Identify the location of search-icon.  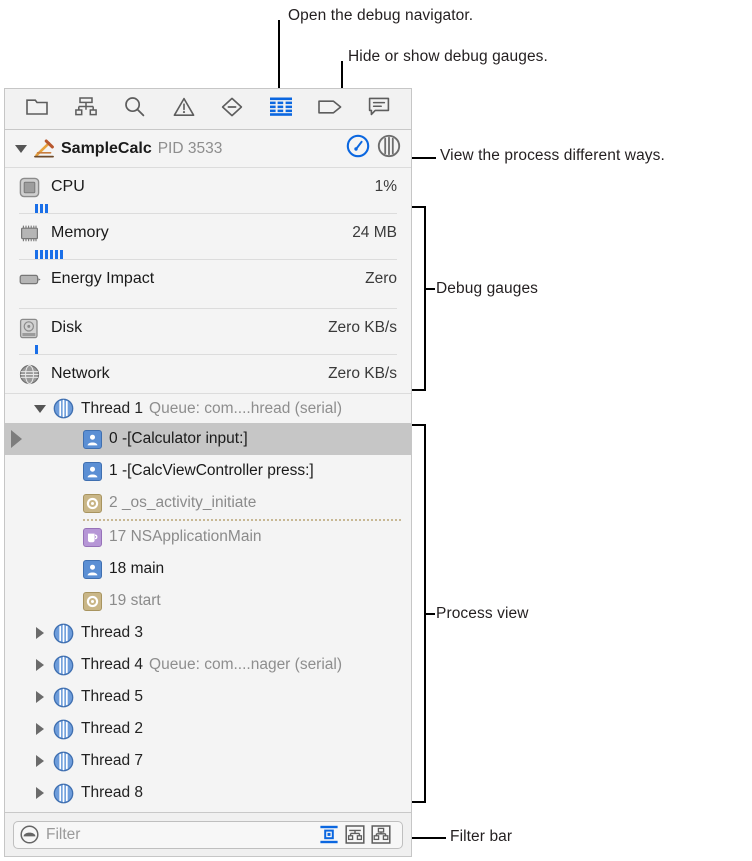
(134, 109).